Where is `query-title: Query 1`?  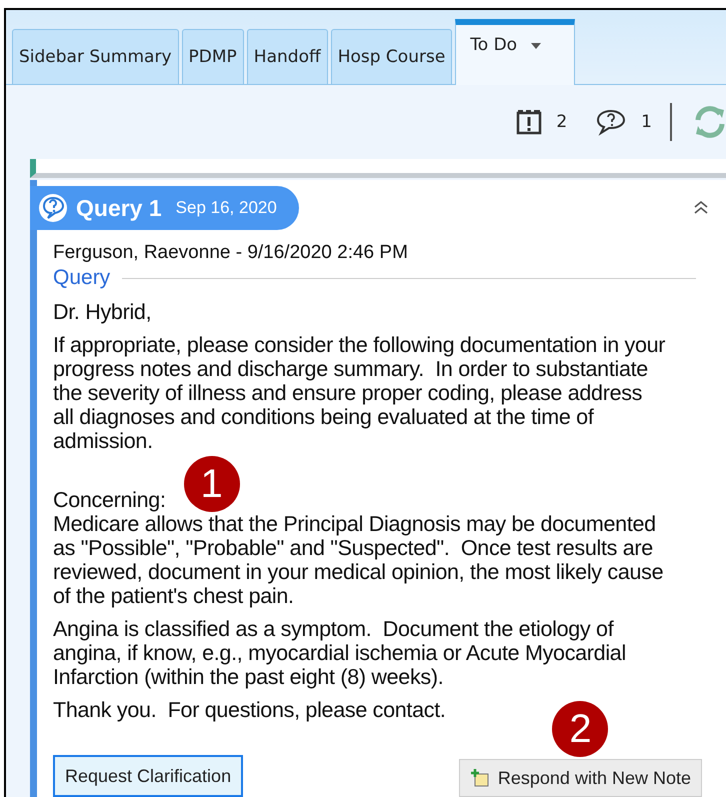
query-title: Query 1 is located at coordinates (119, 208).